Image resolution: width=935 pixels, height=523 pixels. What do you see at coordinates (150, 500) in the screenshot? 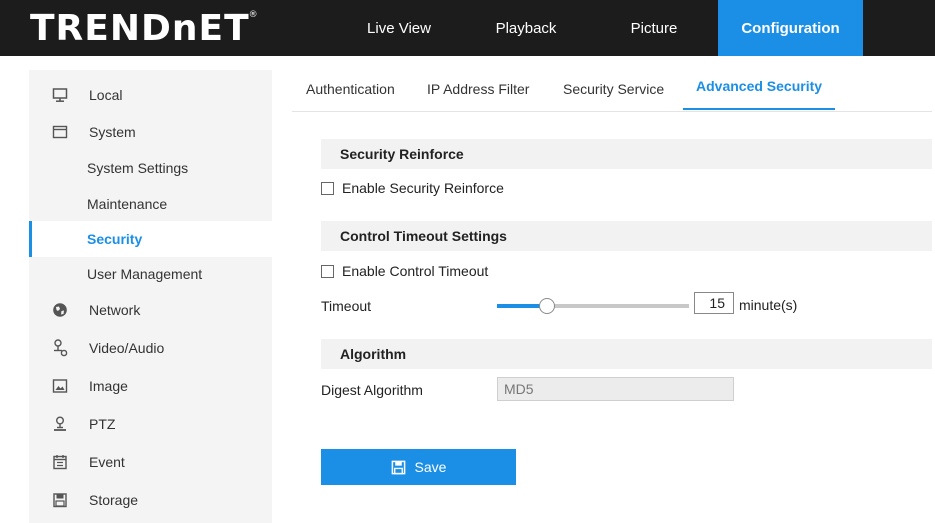
I see `sidebar-item-storage: Storage` at bounding box center [150, 500].